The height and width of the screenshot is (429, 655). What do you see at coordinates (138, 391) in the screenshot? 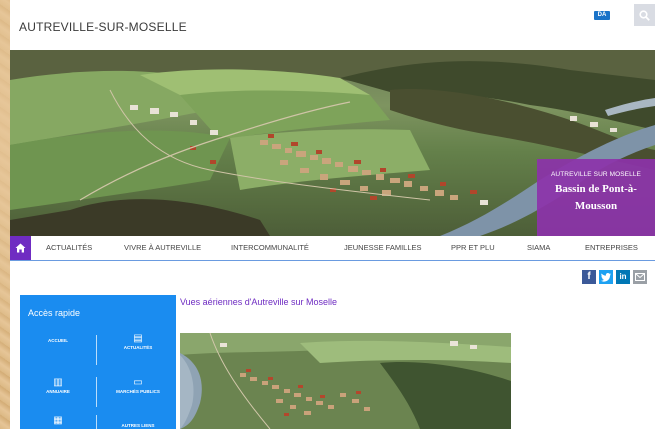
I see `quick-item-label: MARCHÉS PUBLICS` at bounding box center [138, 391].